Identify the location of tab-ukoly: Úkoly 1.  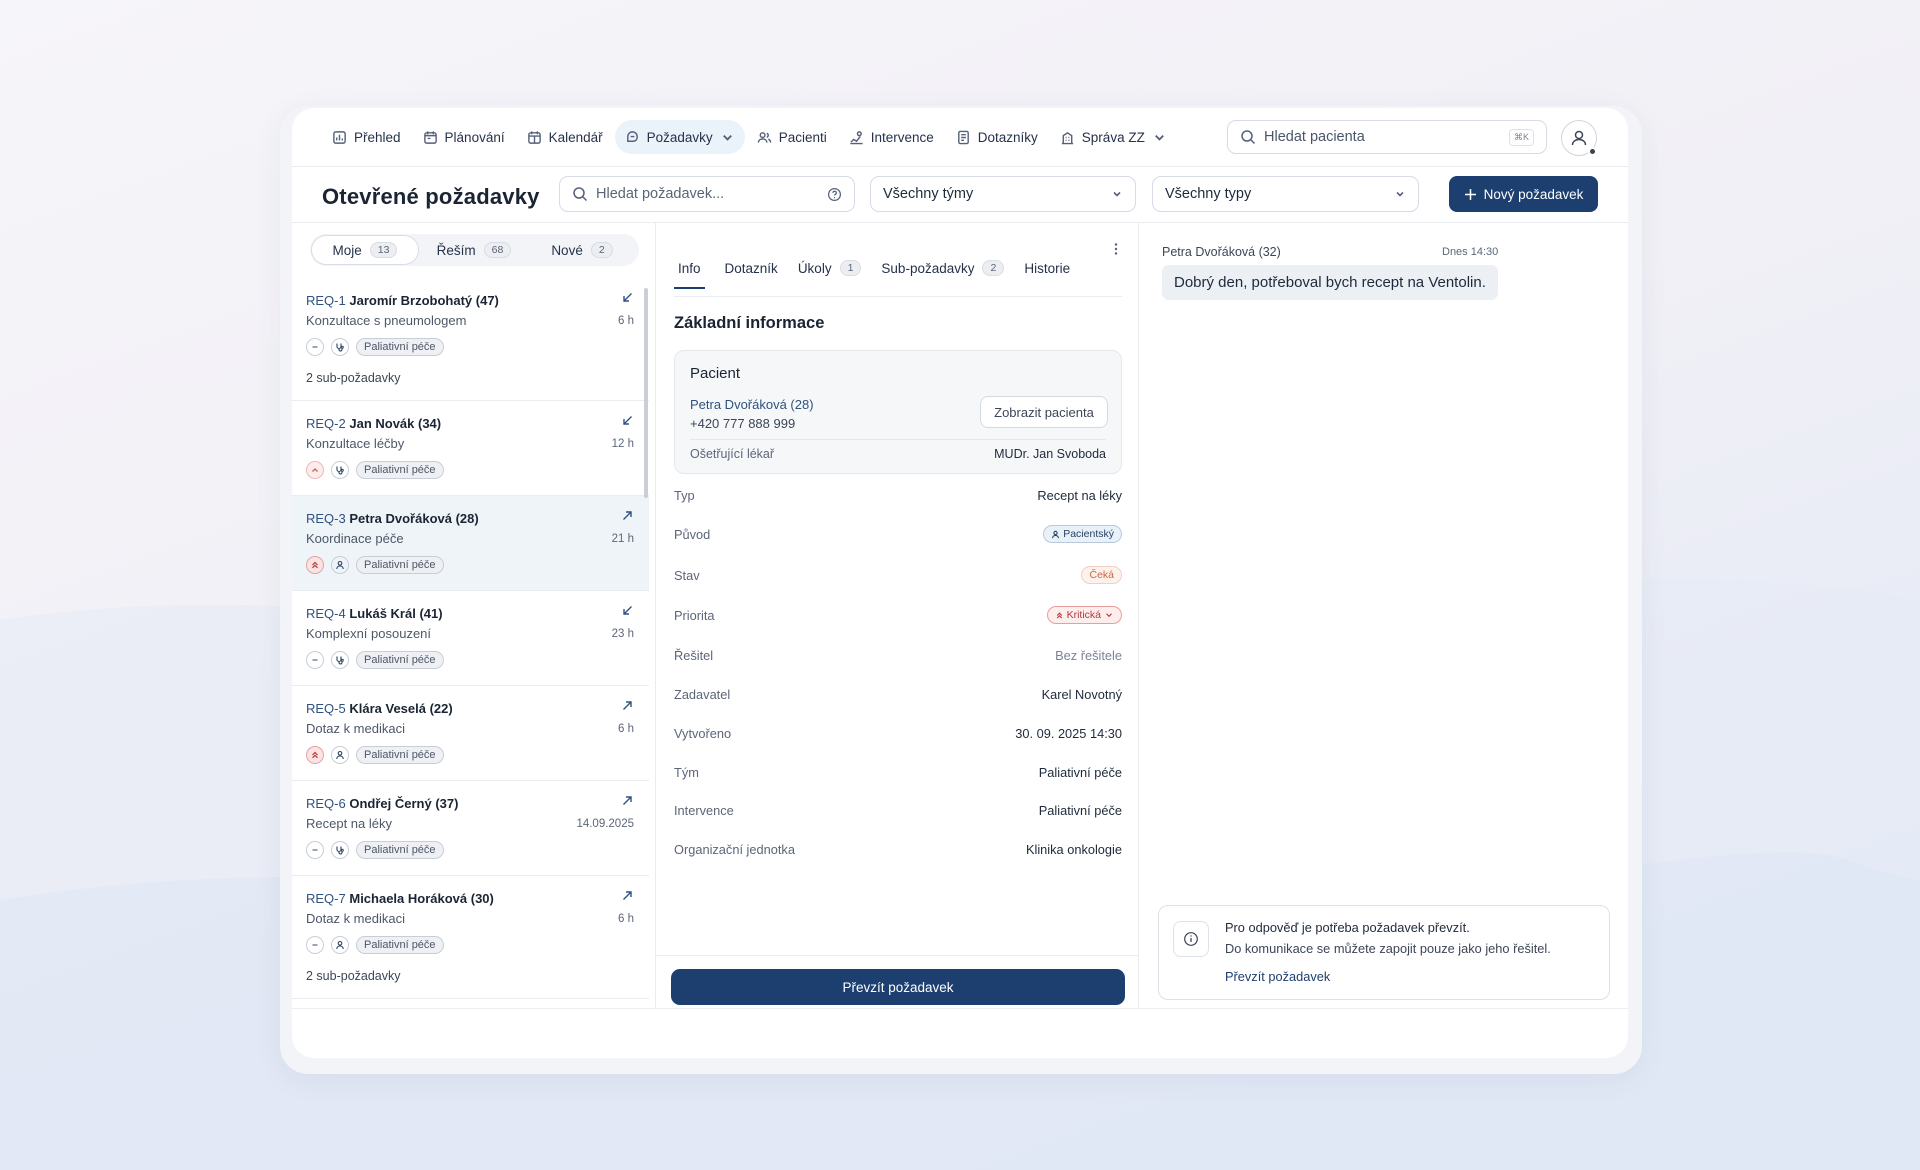
(830, 274).